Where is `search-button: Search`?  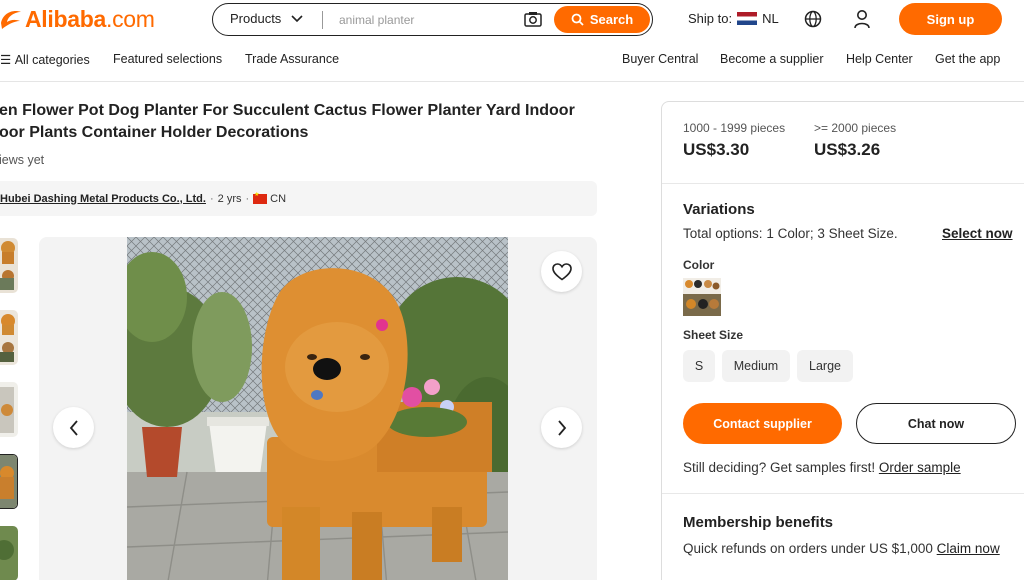 search-button: Search is located at coordinates (602, 19).